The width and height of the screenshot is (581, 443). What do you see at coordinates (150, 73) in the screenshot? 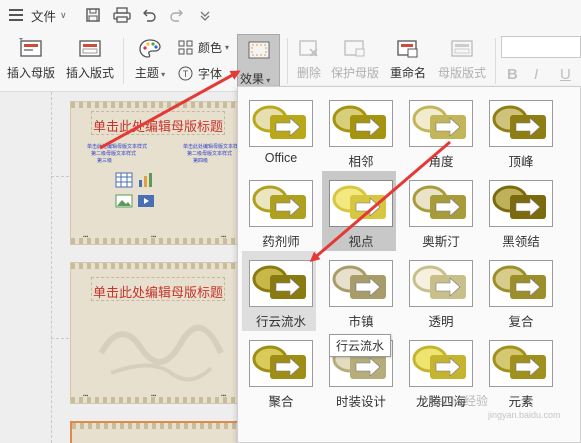
I see `theme-label: 主题 ▾` at bounding box center [150, 73].